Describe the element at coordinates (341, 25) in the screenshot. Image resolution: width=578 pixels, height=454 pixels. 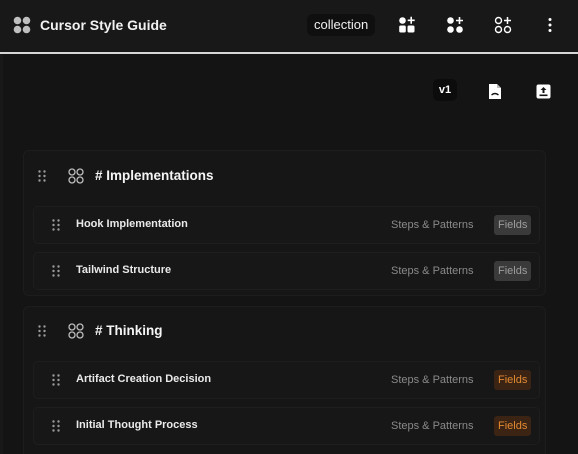
I see `collection-badge: collection` at that location.